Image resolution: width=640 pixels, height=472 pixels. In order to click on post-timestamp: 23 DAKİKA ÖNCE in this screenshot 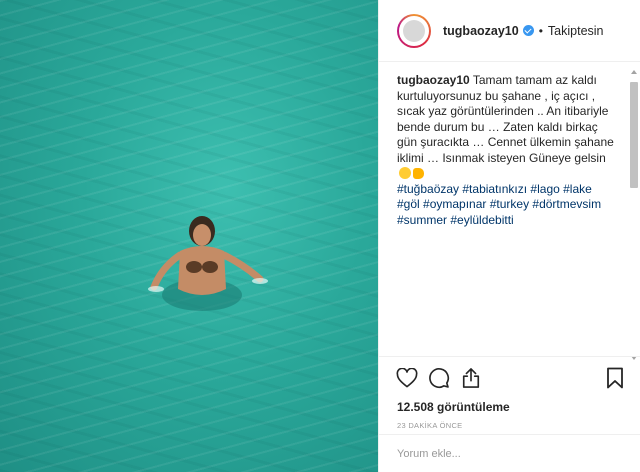, I will do `click(509, 425)`.